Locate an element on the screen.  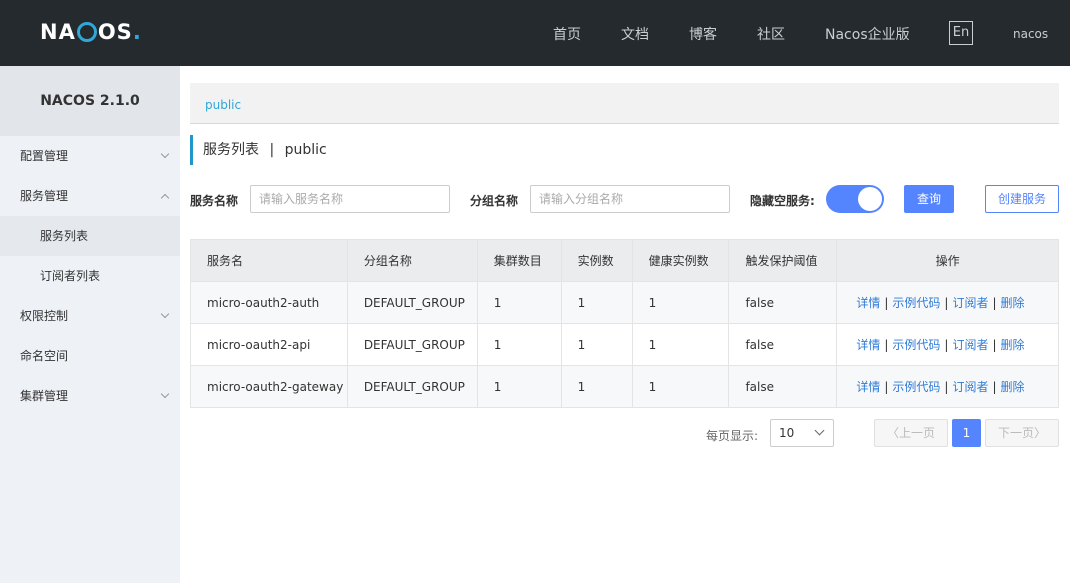
chevron-left-icon: 〈 is located at coordinates (892, 433).